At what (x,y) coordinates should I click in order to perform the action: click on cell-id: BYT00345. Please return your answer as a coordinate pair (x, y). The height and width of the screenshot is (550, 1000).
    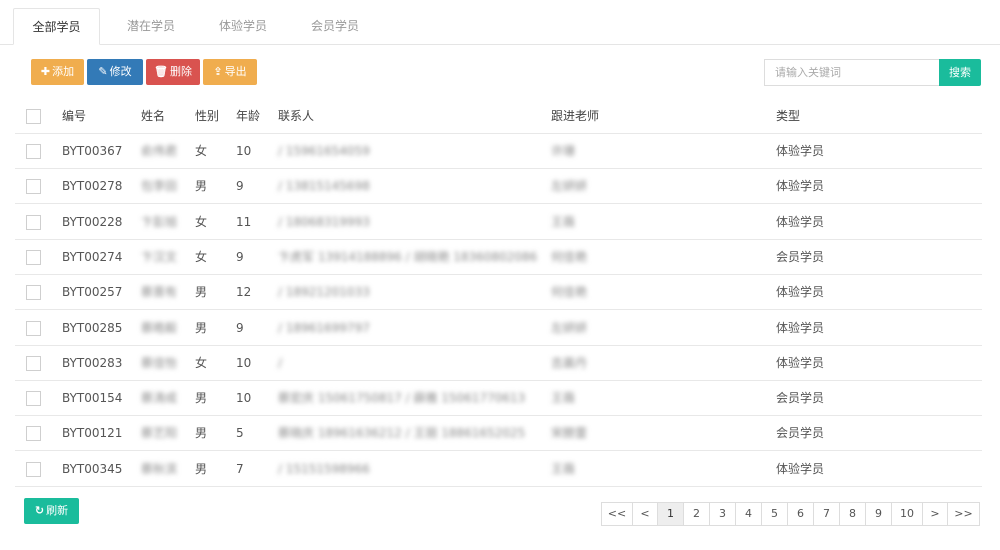
    Looking at the image, I should click on (92, 468).